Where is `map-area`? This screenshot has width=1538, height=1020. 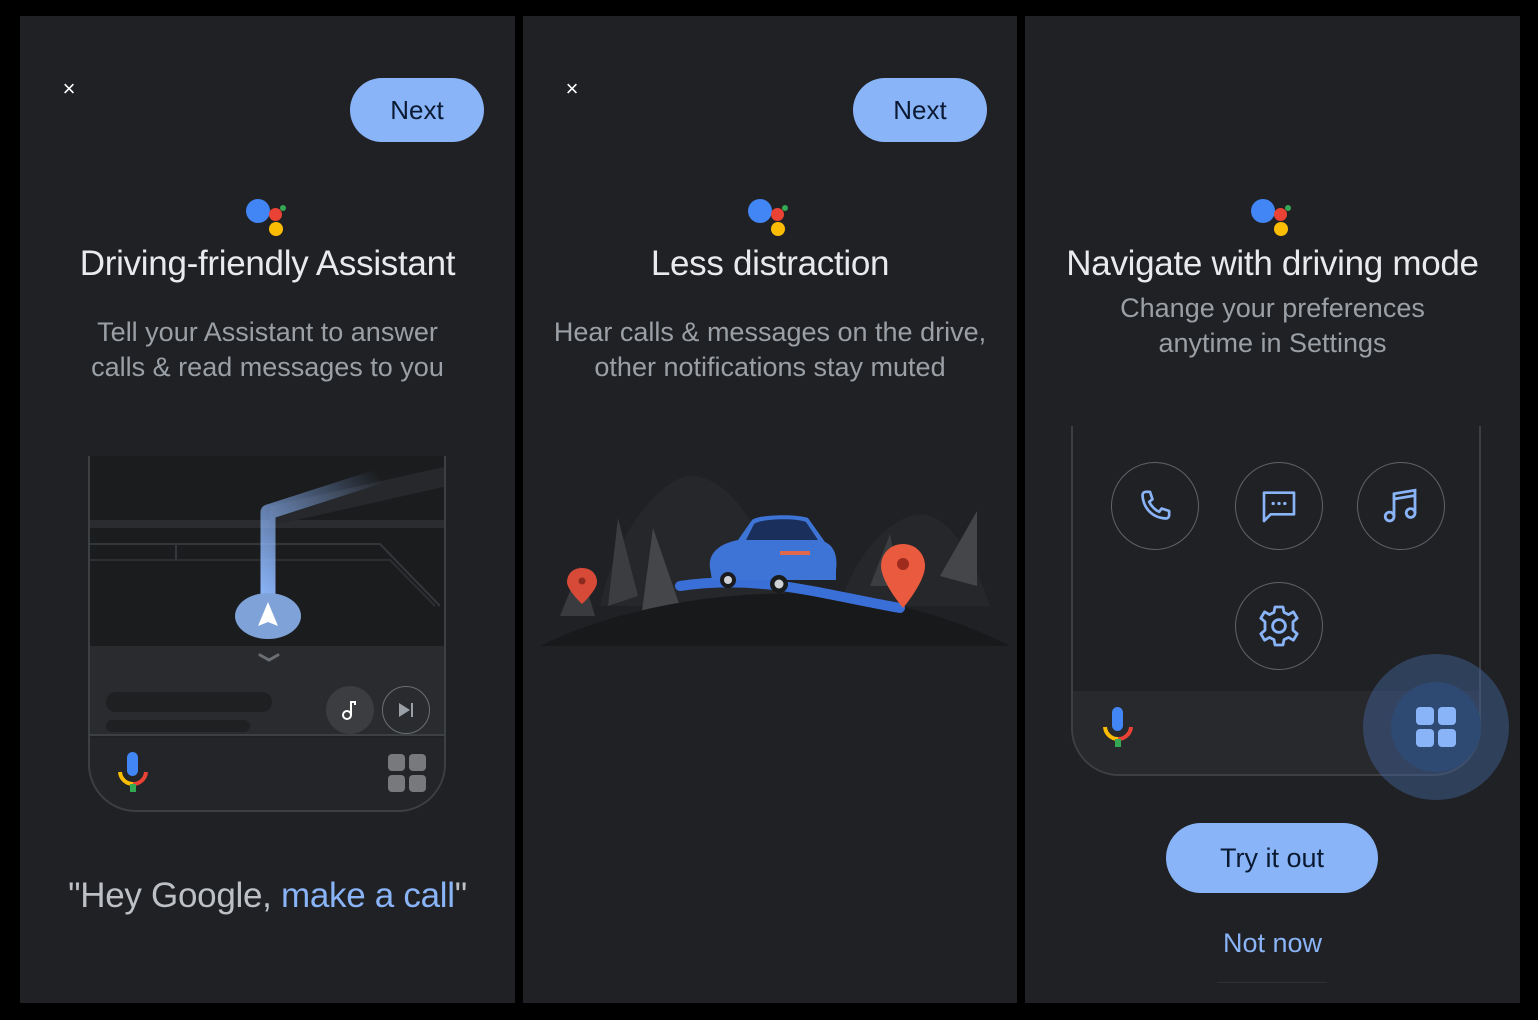 map-area is located at coordinates (267, 551).